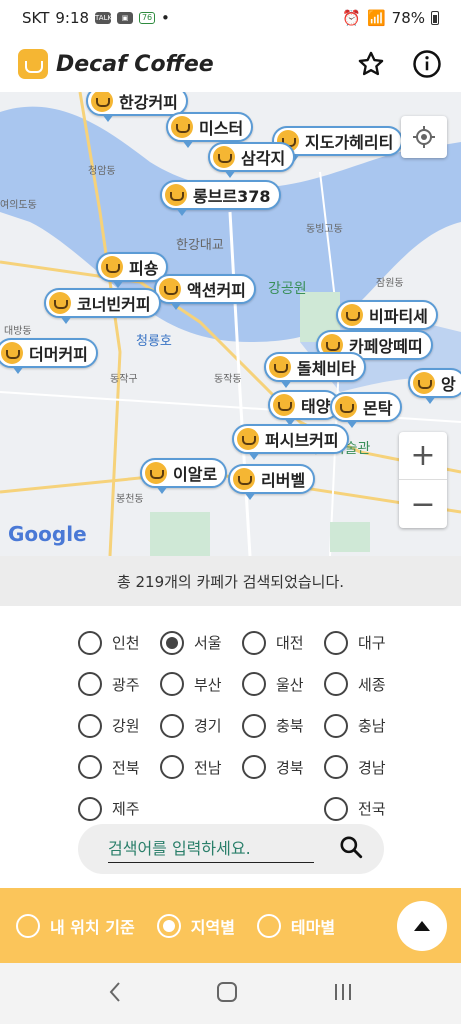 The image size is (461, 1024). I want to click on cafe-pin: 앙, so click(434, 386).